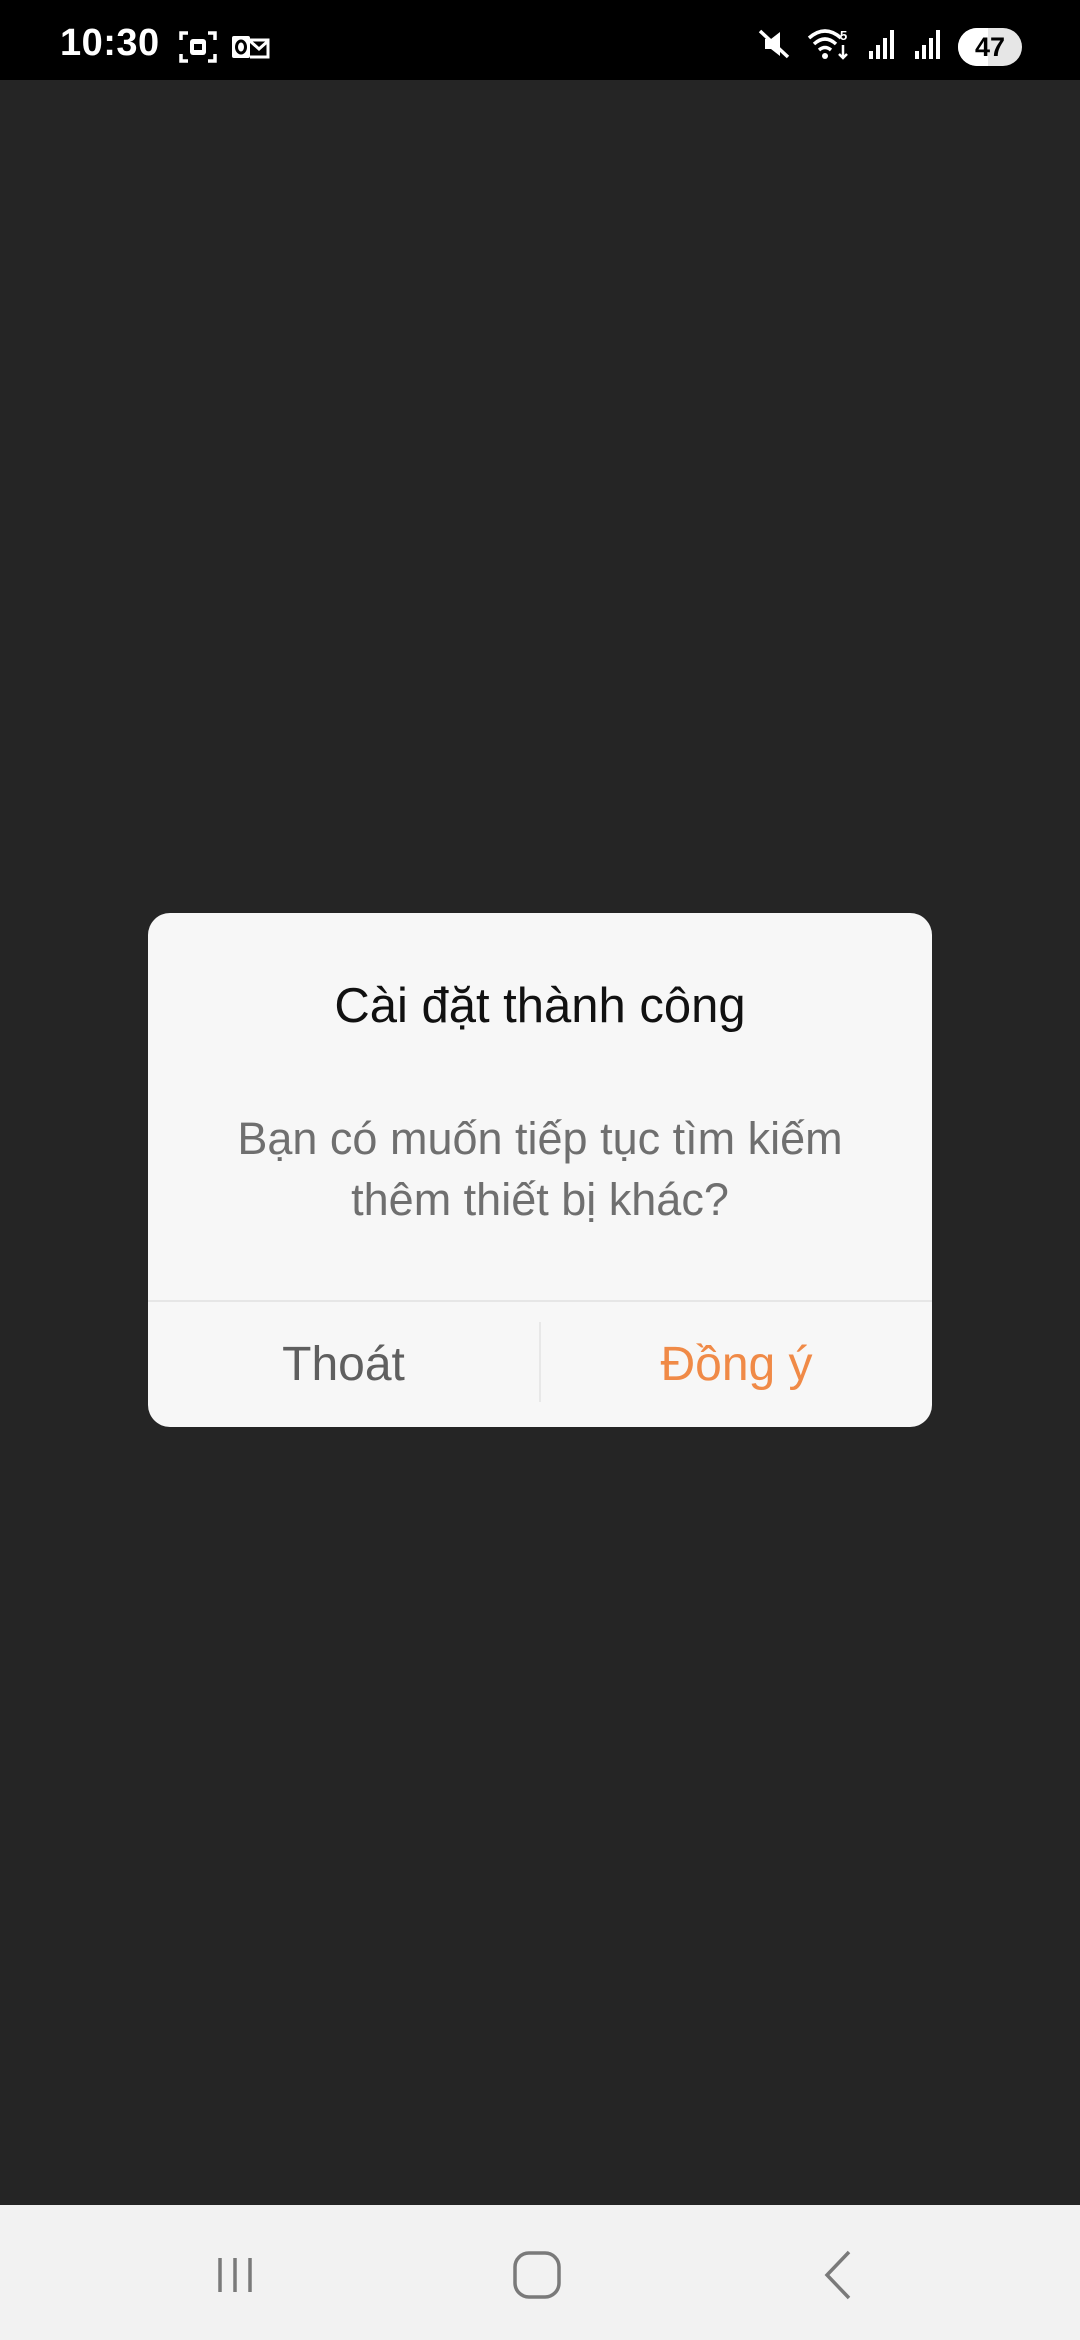 This screenshot has height=2340, width=1080. Describe the element at coordinates (540, 1364) in the screenshot. I see `dialog-buttons: Thoát Đồng ý` at that location.